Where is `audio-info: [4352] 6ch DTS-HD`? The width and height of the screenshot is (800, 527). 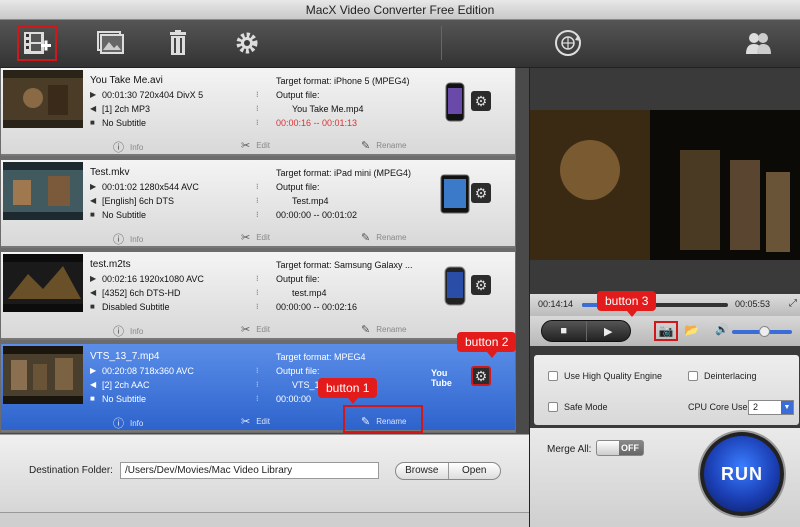 audio-info: [4352] 6ch DTS-HD is located at coordinates (141, 293).